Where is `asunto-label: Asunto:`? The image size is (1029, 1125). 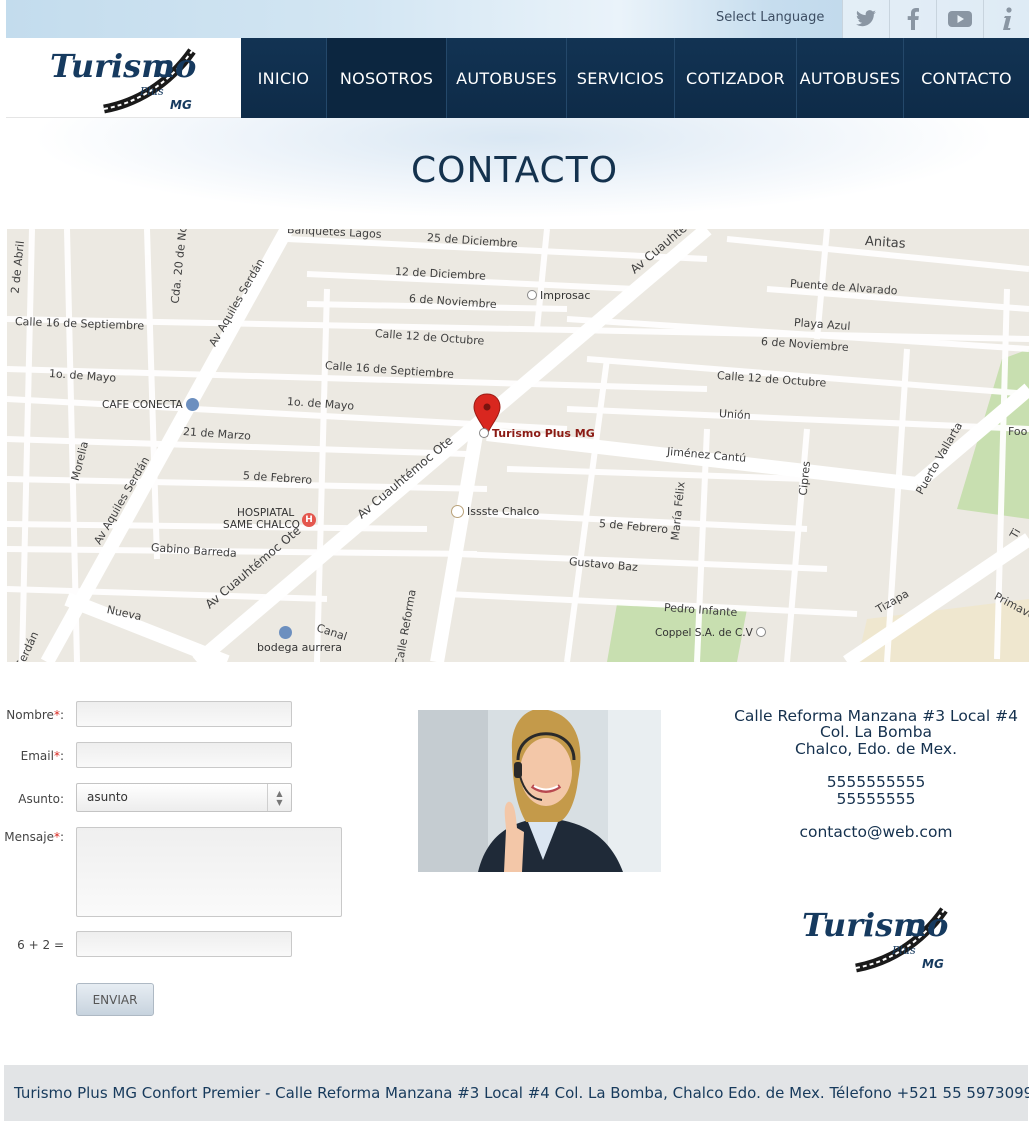 asunto-label: Asunto: is located at coordinates (41, 799).